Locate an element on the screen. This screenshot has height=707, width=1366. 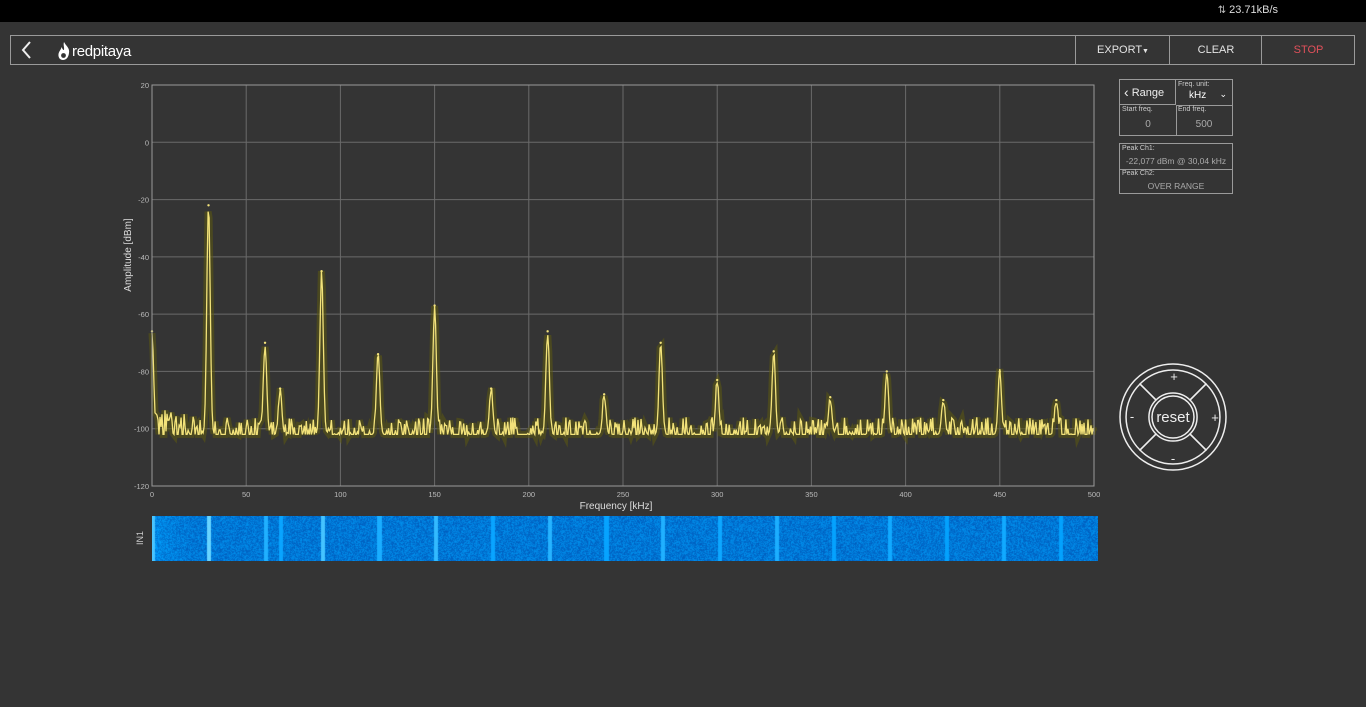
y-tick-label: -120 is located at coordinates (141, 486).